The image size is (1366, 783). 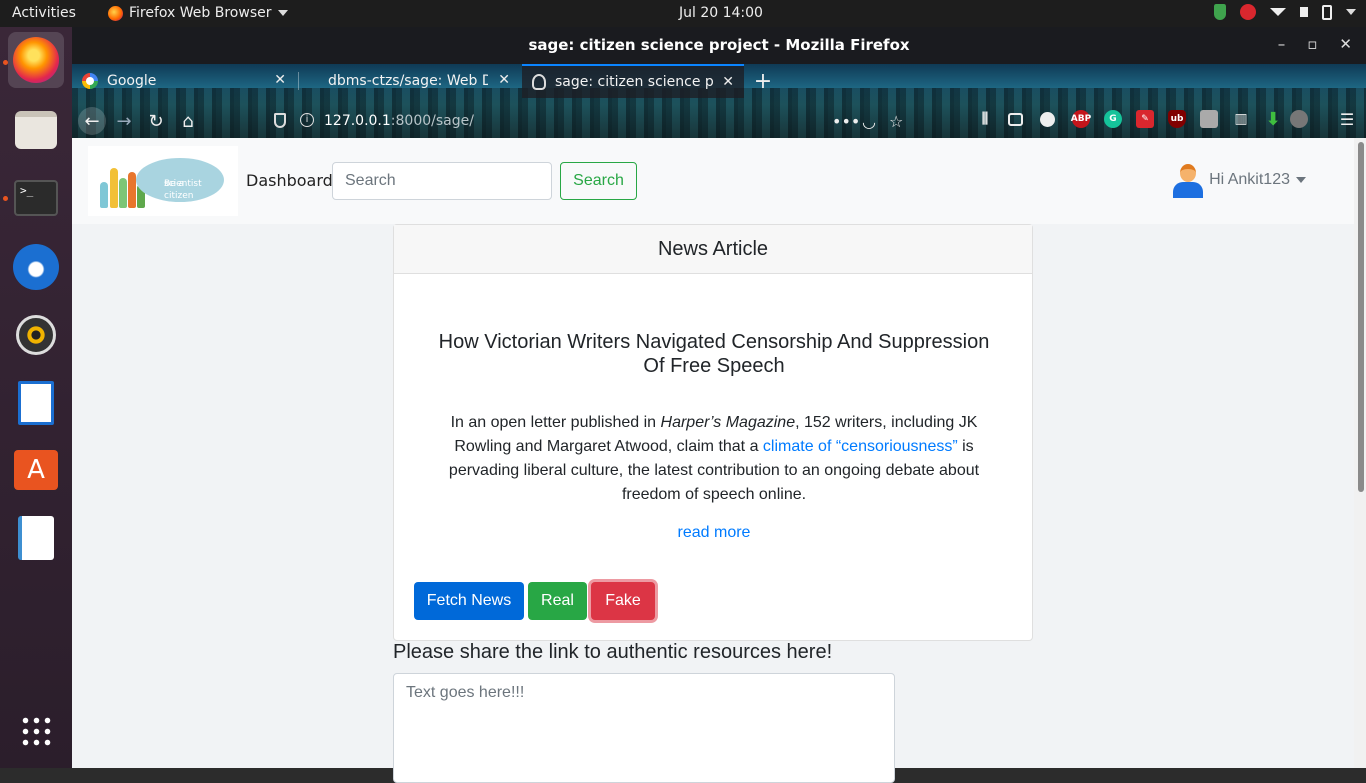 I want to click on text-editor-icon, so click(x=36, y=538).